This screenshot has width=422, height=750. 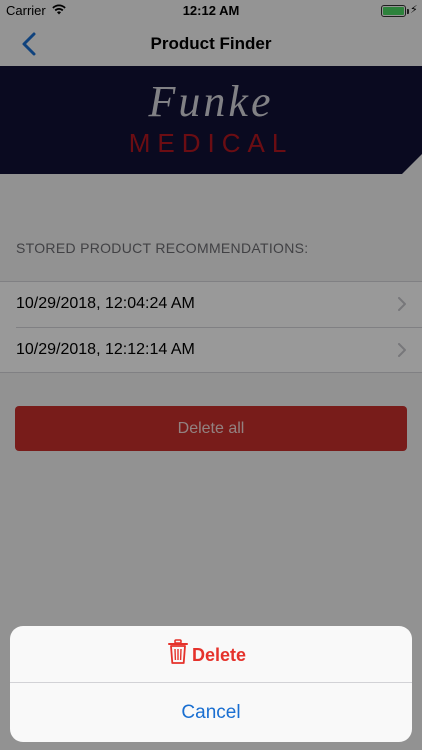 I want to click on delete-action-button: Delete, so click(x=211, y=654).